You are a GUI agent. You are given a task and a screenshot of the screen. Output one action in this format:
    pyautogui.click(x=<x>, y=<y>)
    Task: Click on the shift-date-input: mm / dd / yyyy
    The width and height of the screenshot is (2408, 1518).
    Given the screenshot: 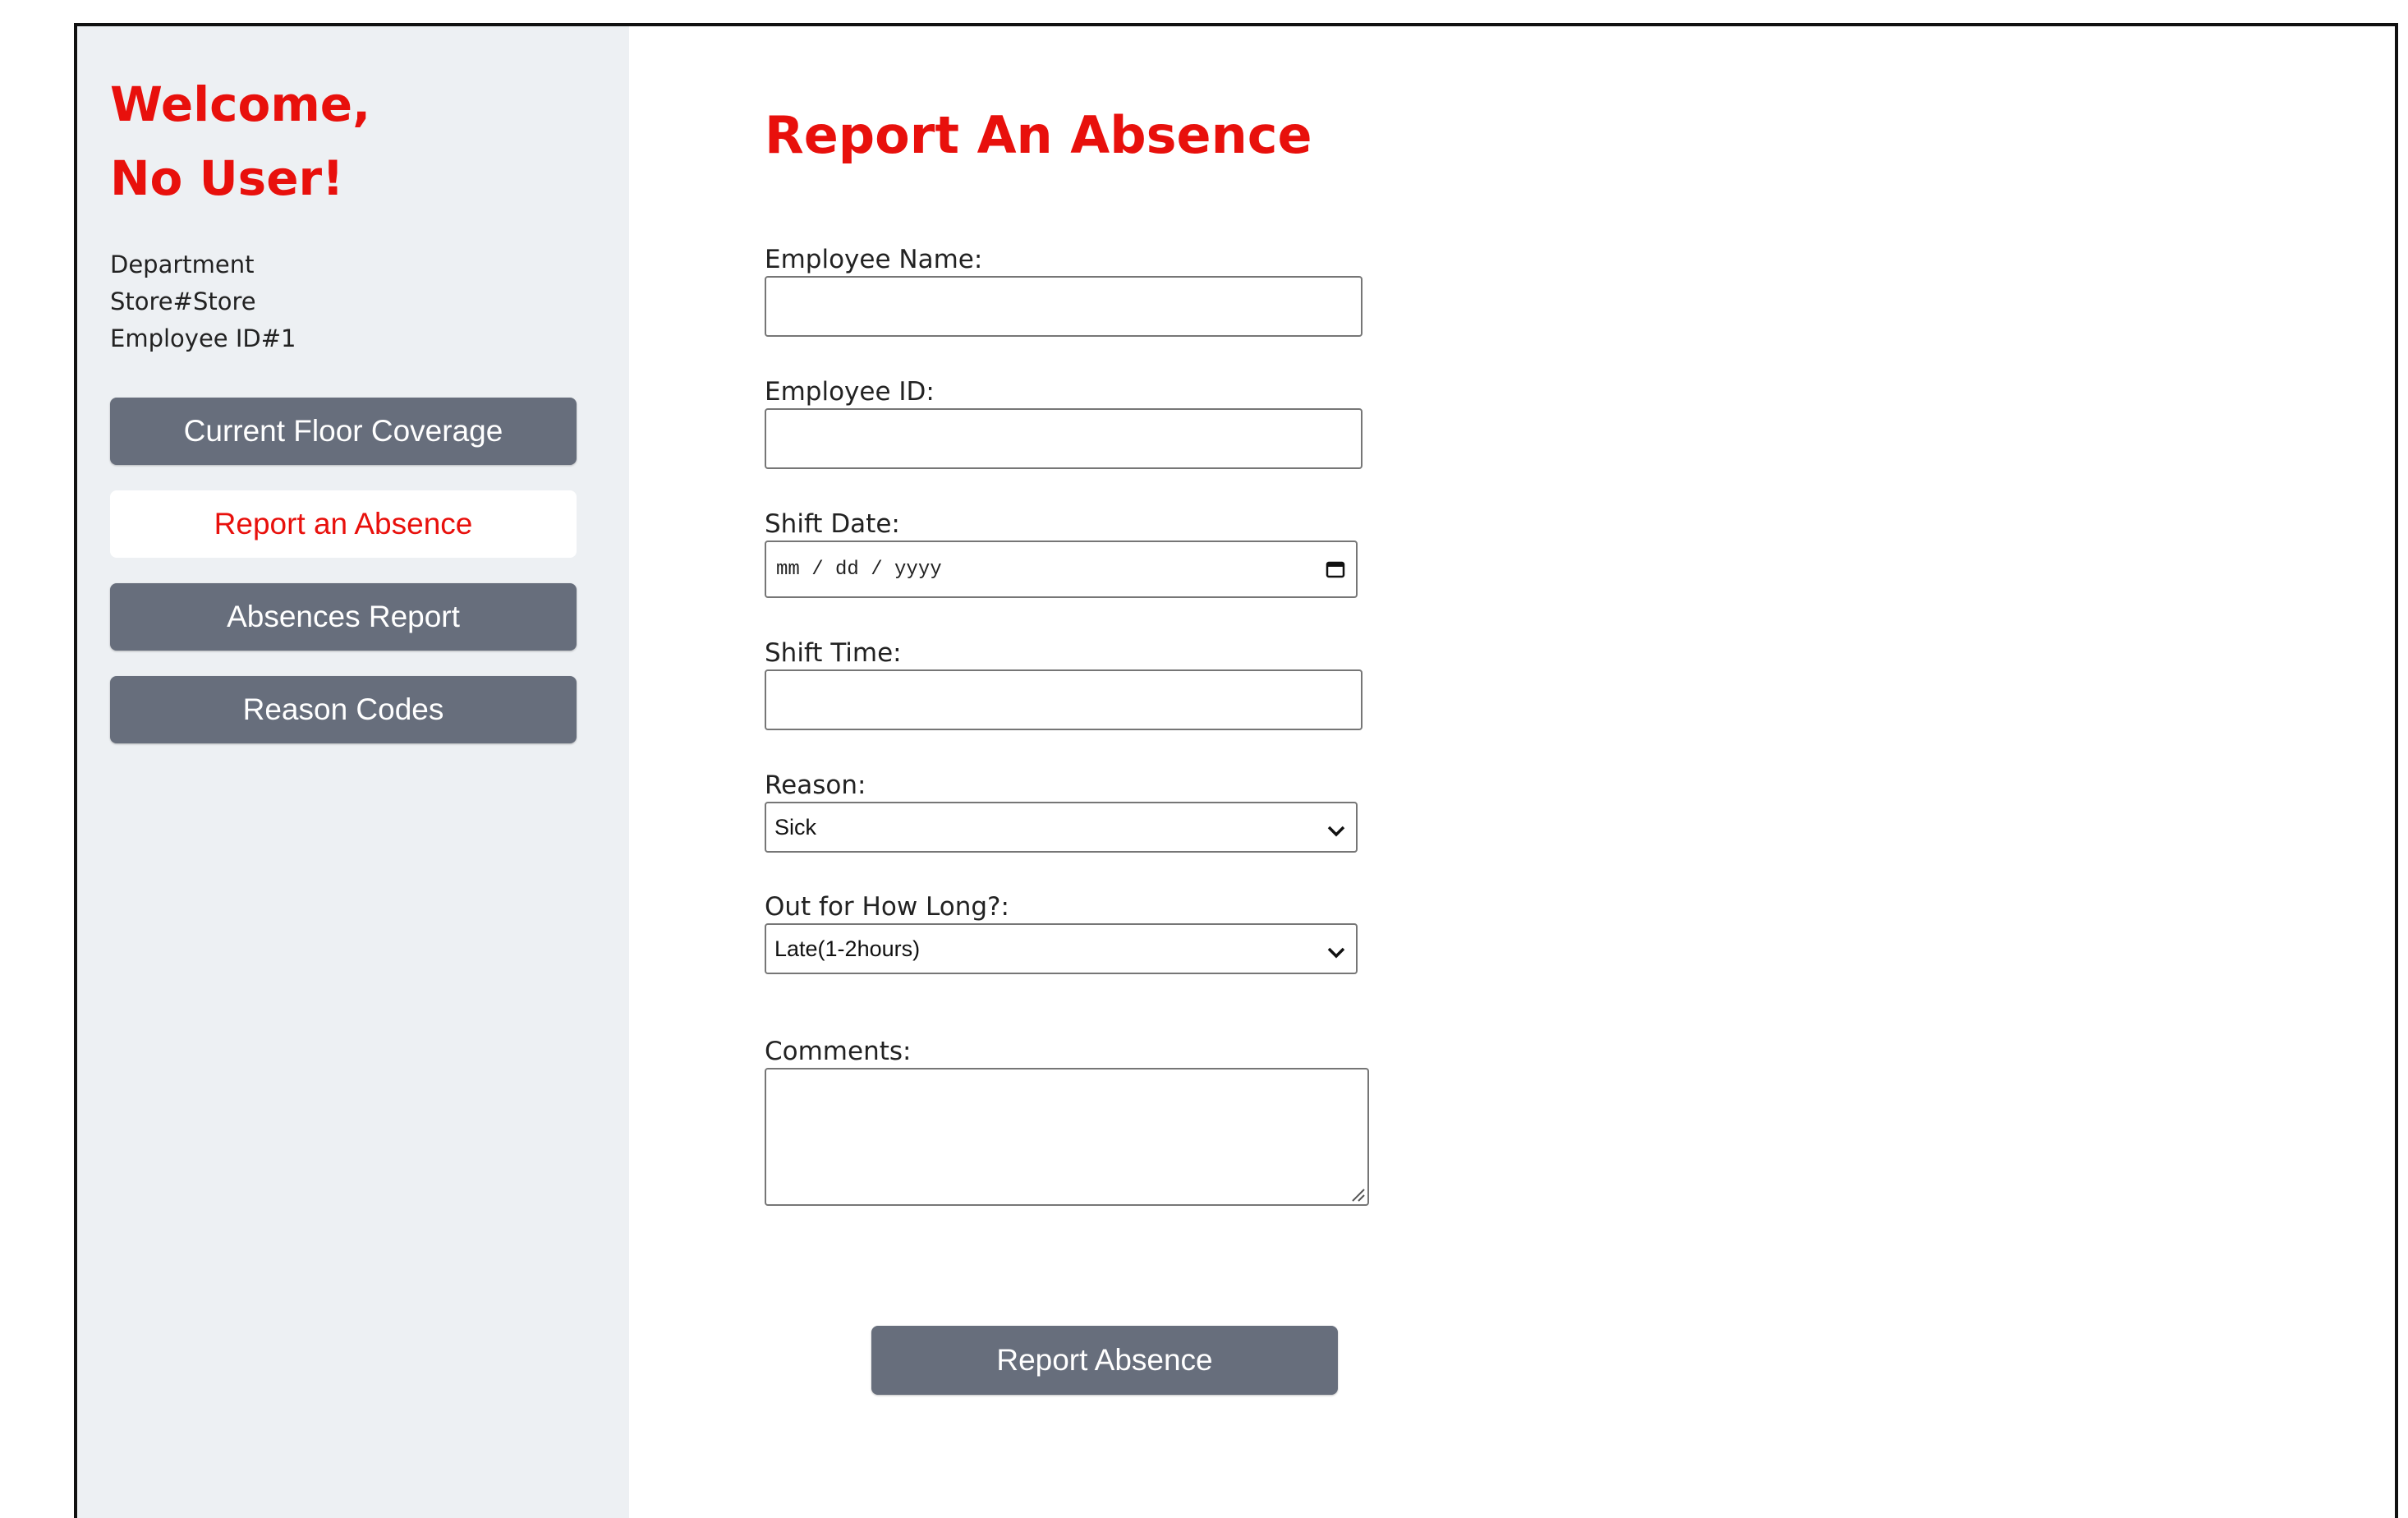 What is the action you would take?
    pyautogui.click(x=1061, y=569)
    